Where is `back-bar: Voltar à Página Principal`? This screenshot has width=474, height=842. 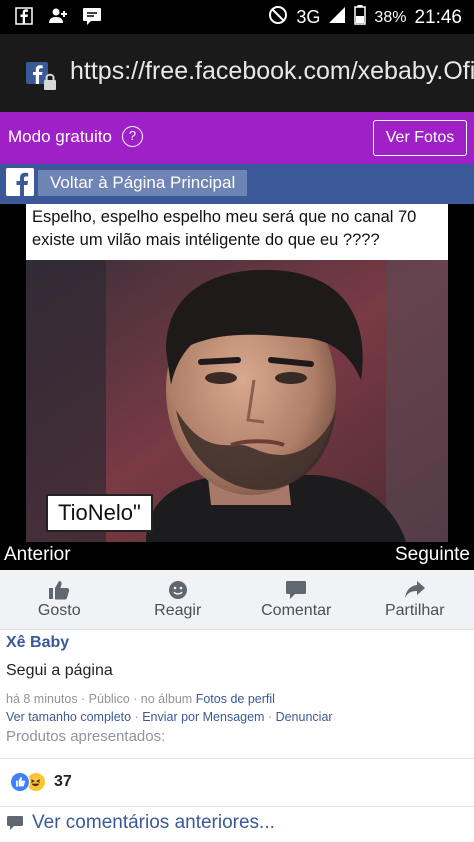 back-bar: Voltar à Página Principal is located at coordinates (237, 184).